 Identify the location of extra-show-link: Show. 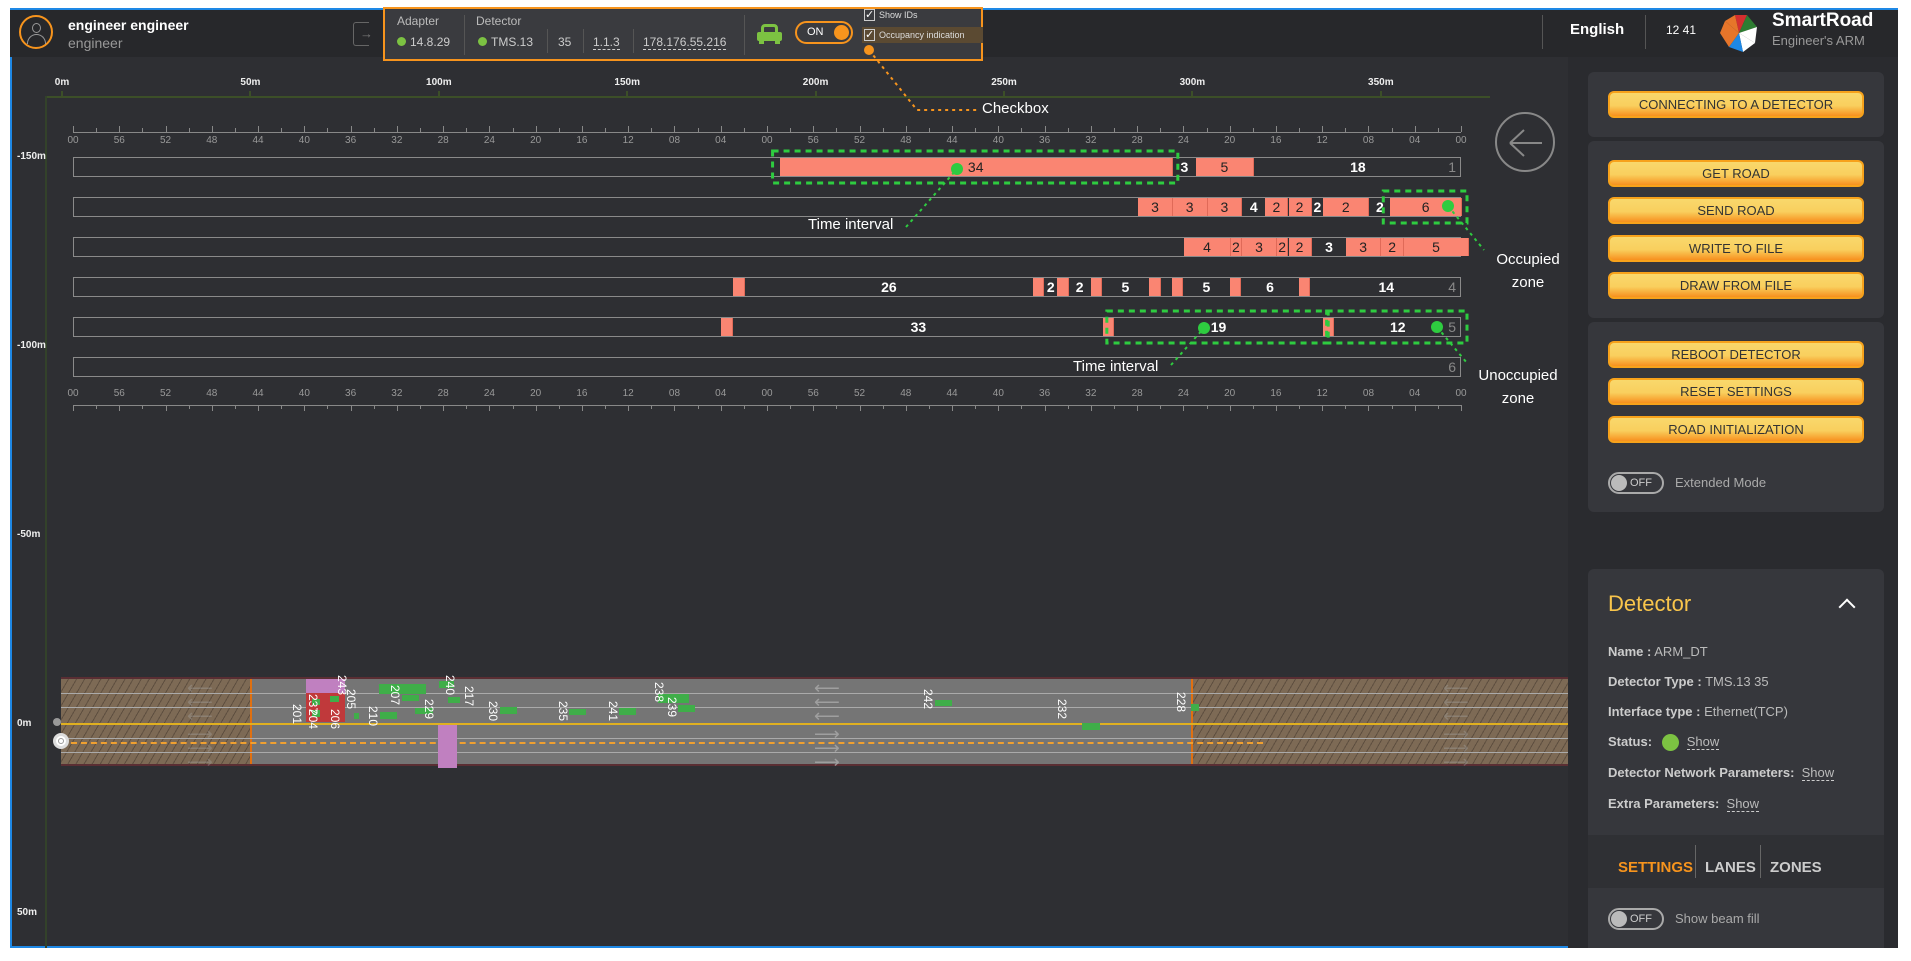
(1743, 804).